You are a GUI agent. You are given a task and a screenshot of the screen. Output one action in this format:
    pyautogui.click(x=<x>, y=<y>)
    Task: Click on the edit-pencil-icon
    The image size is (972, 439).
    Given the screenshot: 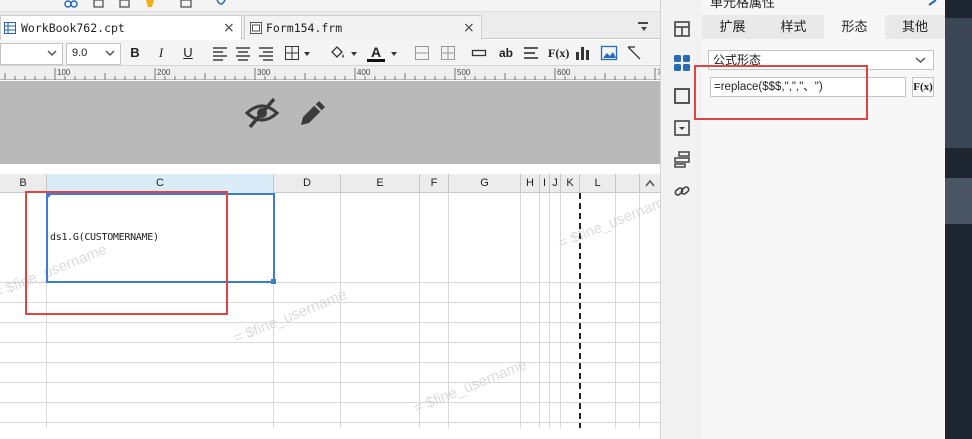 What is the action you would take?
    pyautogui.click(x=313, y=113)
    